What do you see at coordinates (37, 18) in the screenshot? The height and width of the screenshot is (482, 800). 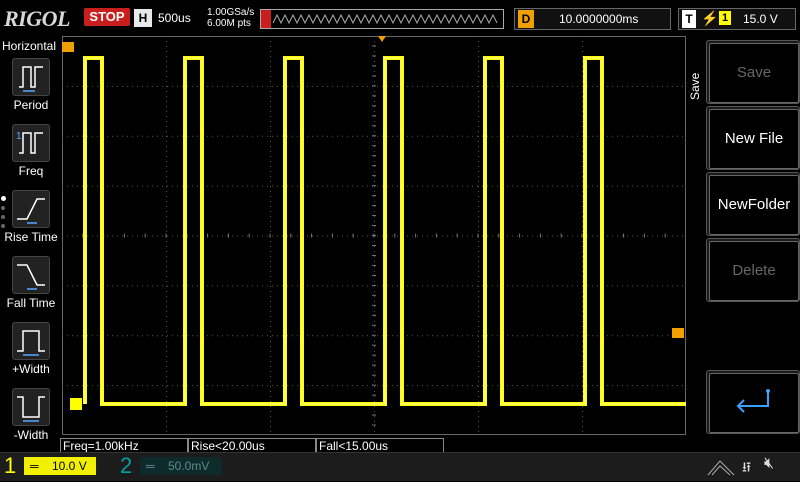 I see `brand-logo: RIGOL` at bounding box center [37, 18].